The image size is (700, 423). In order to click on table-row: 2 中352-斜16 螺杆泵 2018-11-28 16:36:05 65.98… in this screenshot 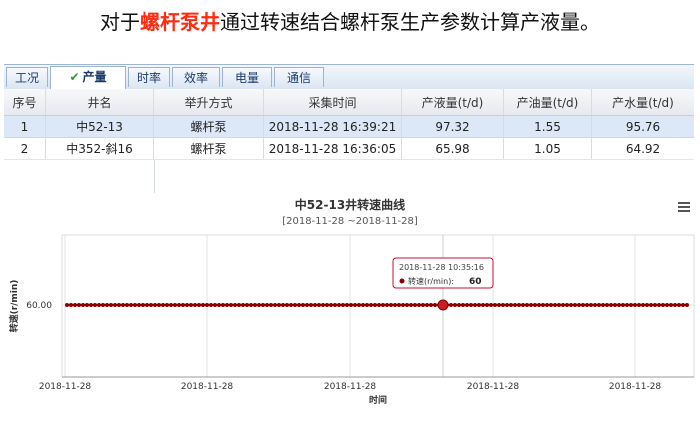, I will do `click(349, 149)`.